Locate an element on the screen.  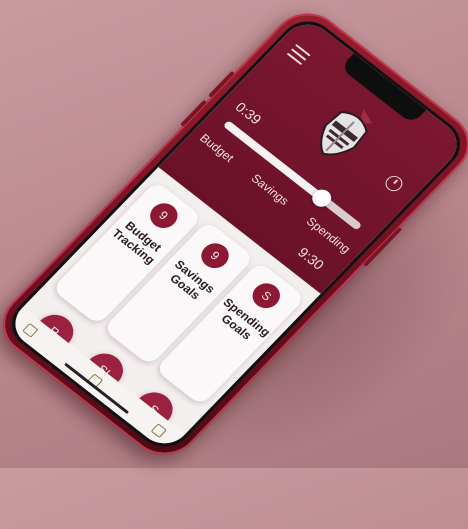
clock-icon is located at coordinates (394, 183).